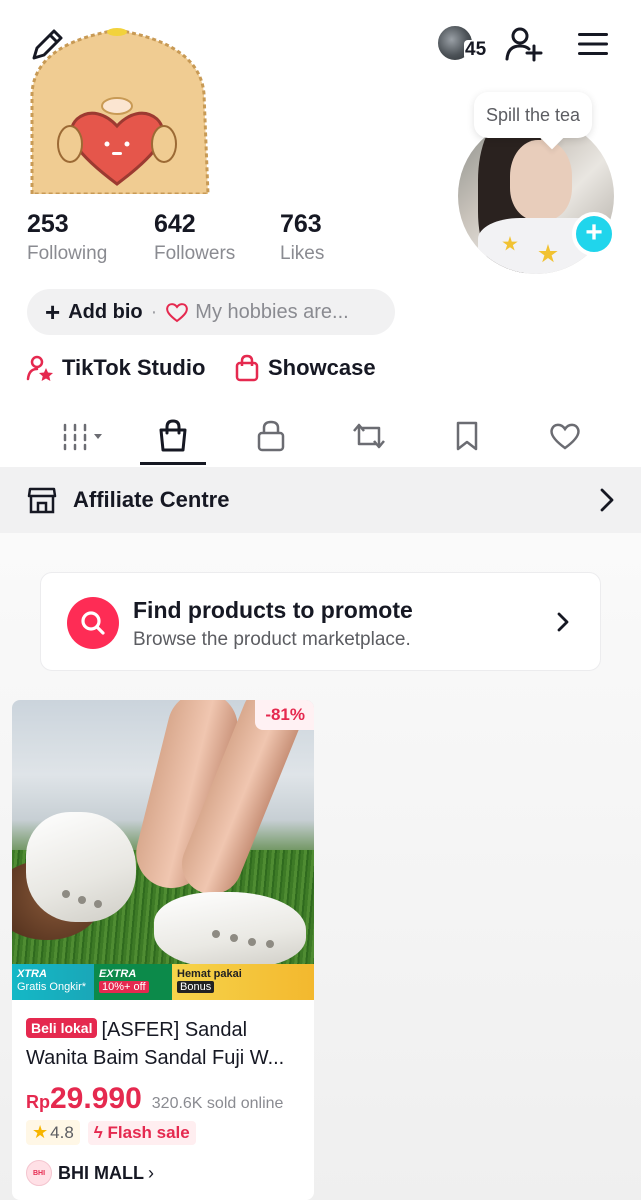 The width and height of the screenshot is (641, 1200). What do you see at coordinates (52, 987) in the screenshot?
I see `xtra-subtitle: Gratis Ongkir*` at bounding box center [52, 987].